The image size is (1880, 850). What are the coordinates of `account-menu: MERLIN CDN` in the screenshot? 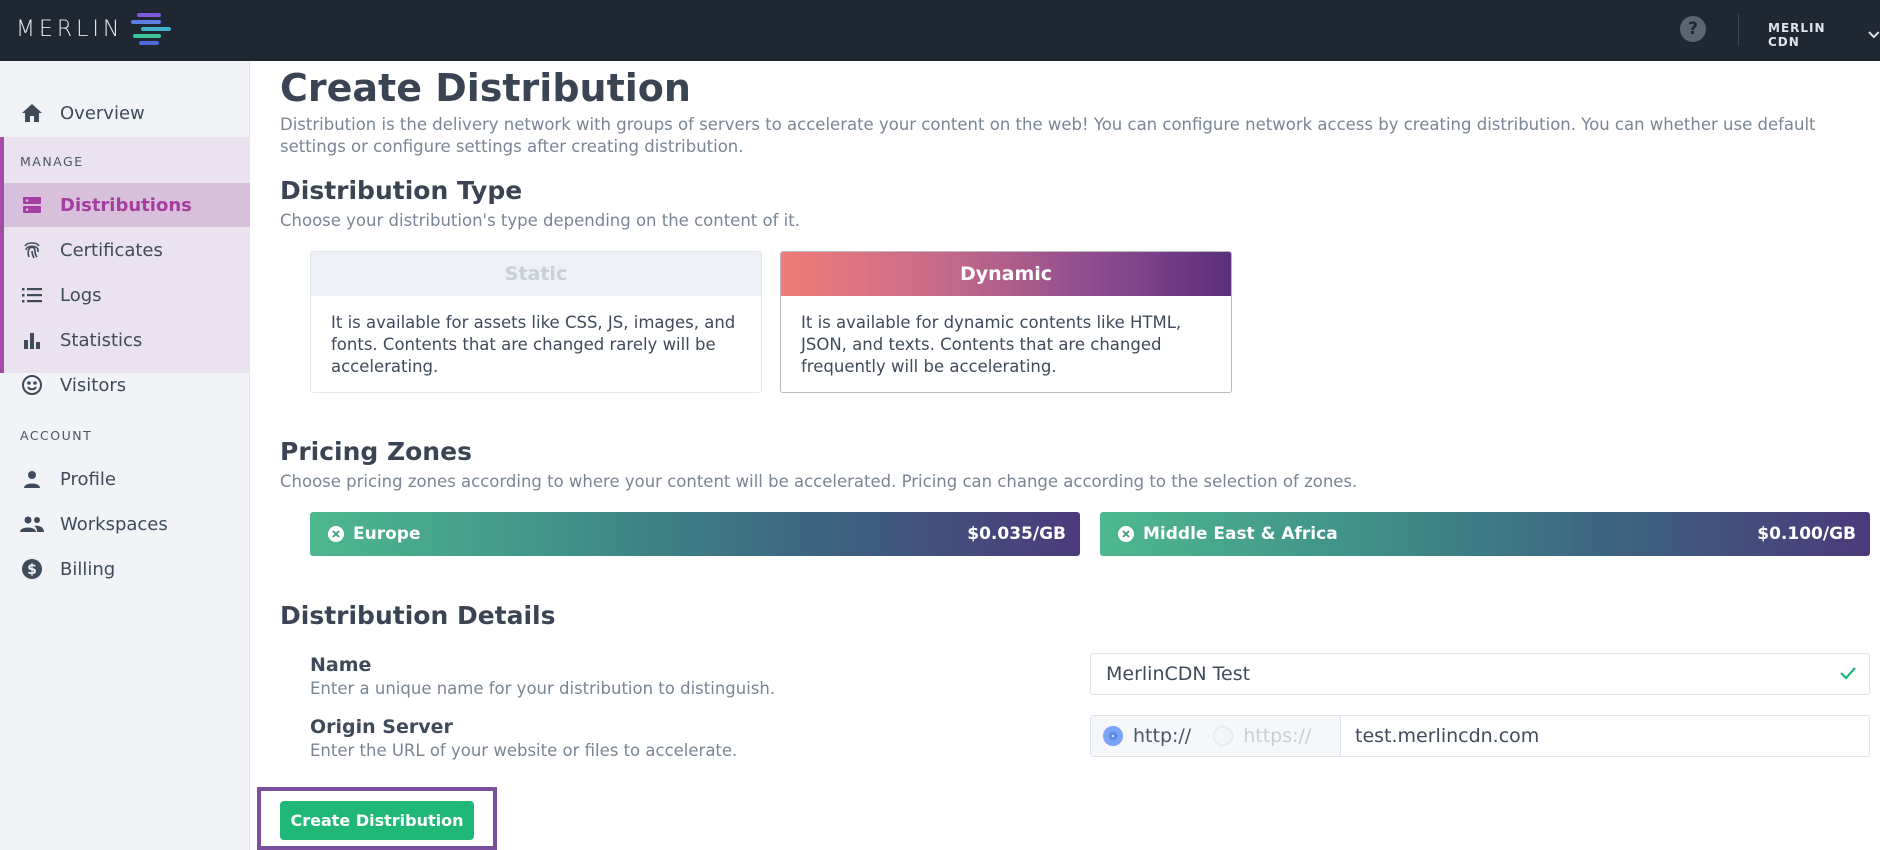 It's located at (1824, 35).